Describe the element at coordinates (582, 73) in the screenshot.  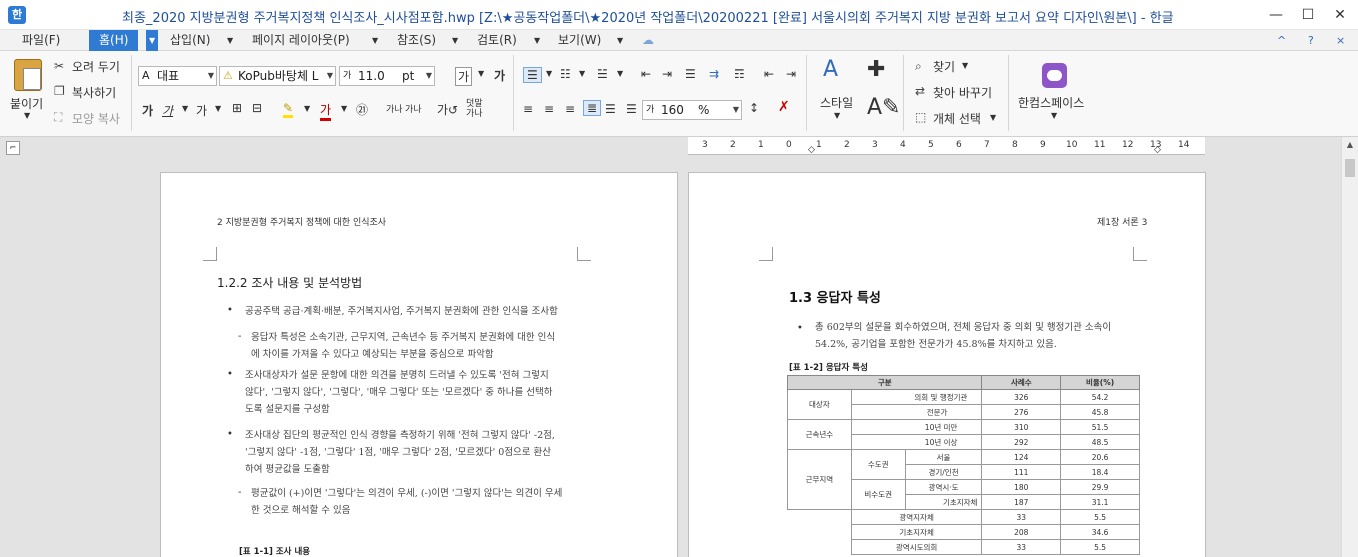
I see `numbered-dropdown-icon: ▼` at that location.